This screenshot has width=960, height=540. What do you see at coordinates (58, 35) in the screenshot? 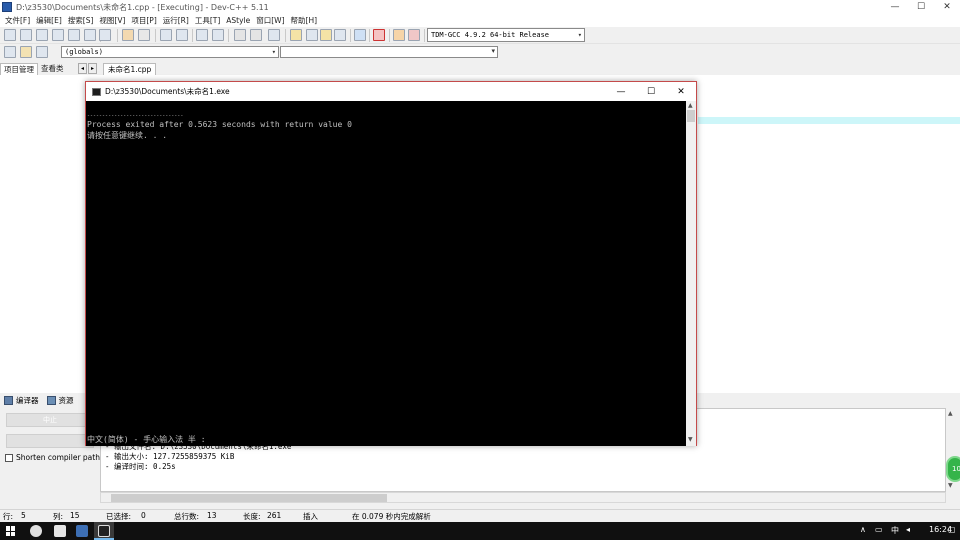
I see `save-all-icon` at bounding box center [58, 35].